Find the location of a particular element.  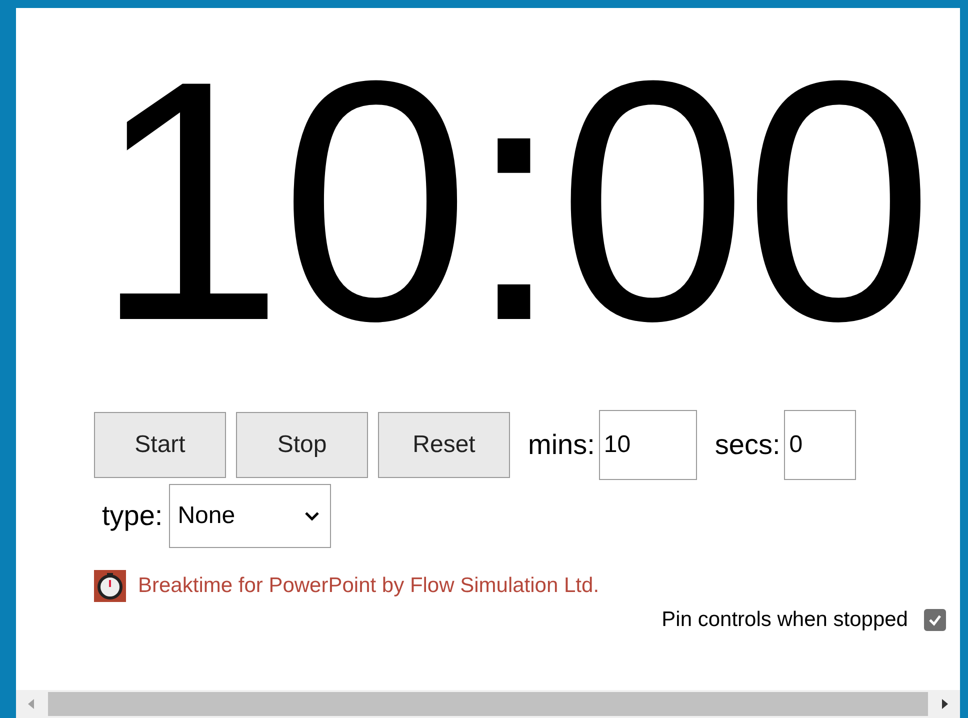

chevron-icon is located at coordinates (312, 516).